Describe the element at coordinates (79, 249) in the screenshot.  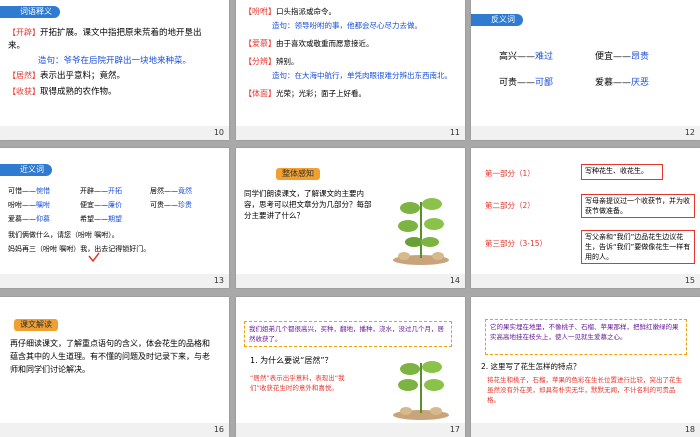
I see `exercise-sentence: 妈妈再三（吩咐 嘱咐）我，出去记得锁好门。` at that location.